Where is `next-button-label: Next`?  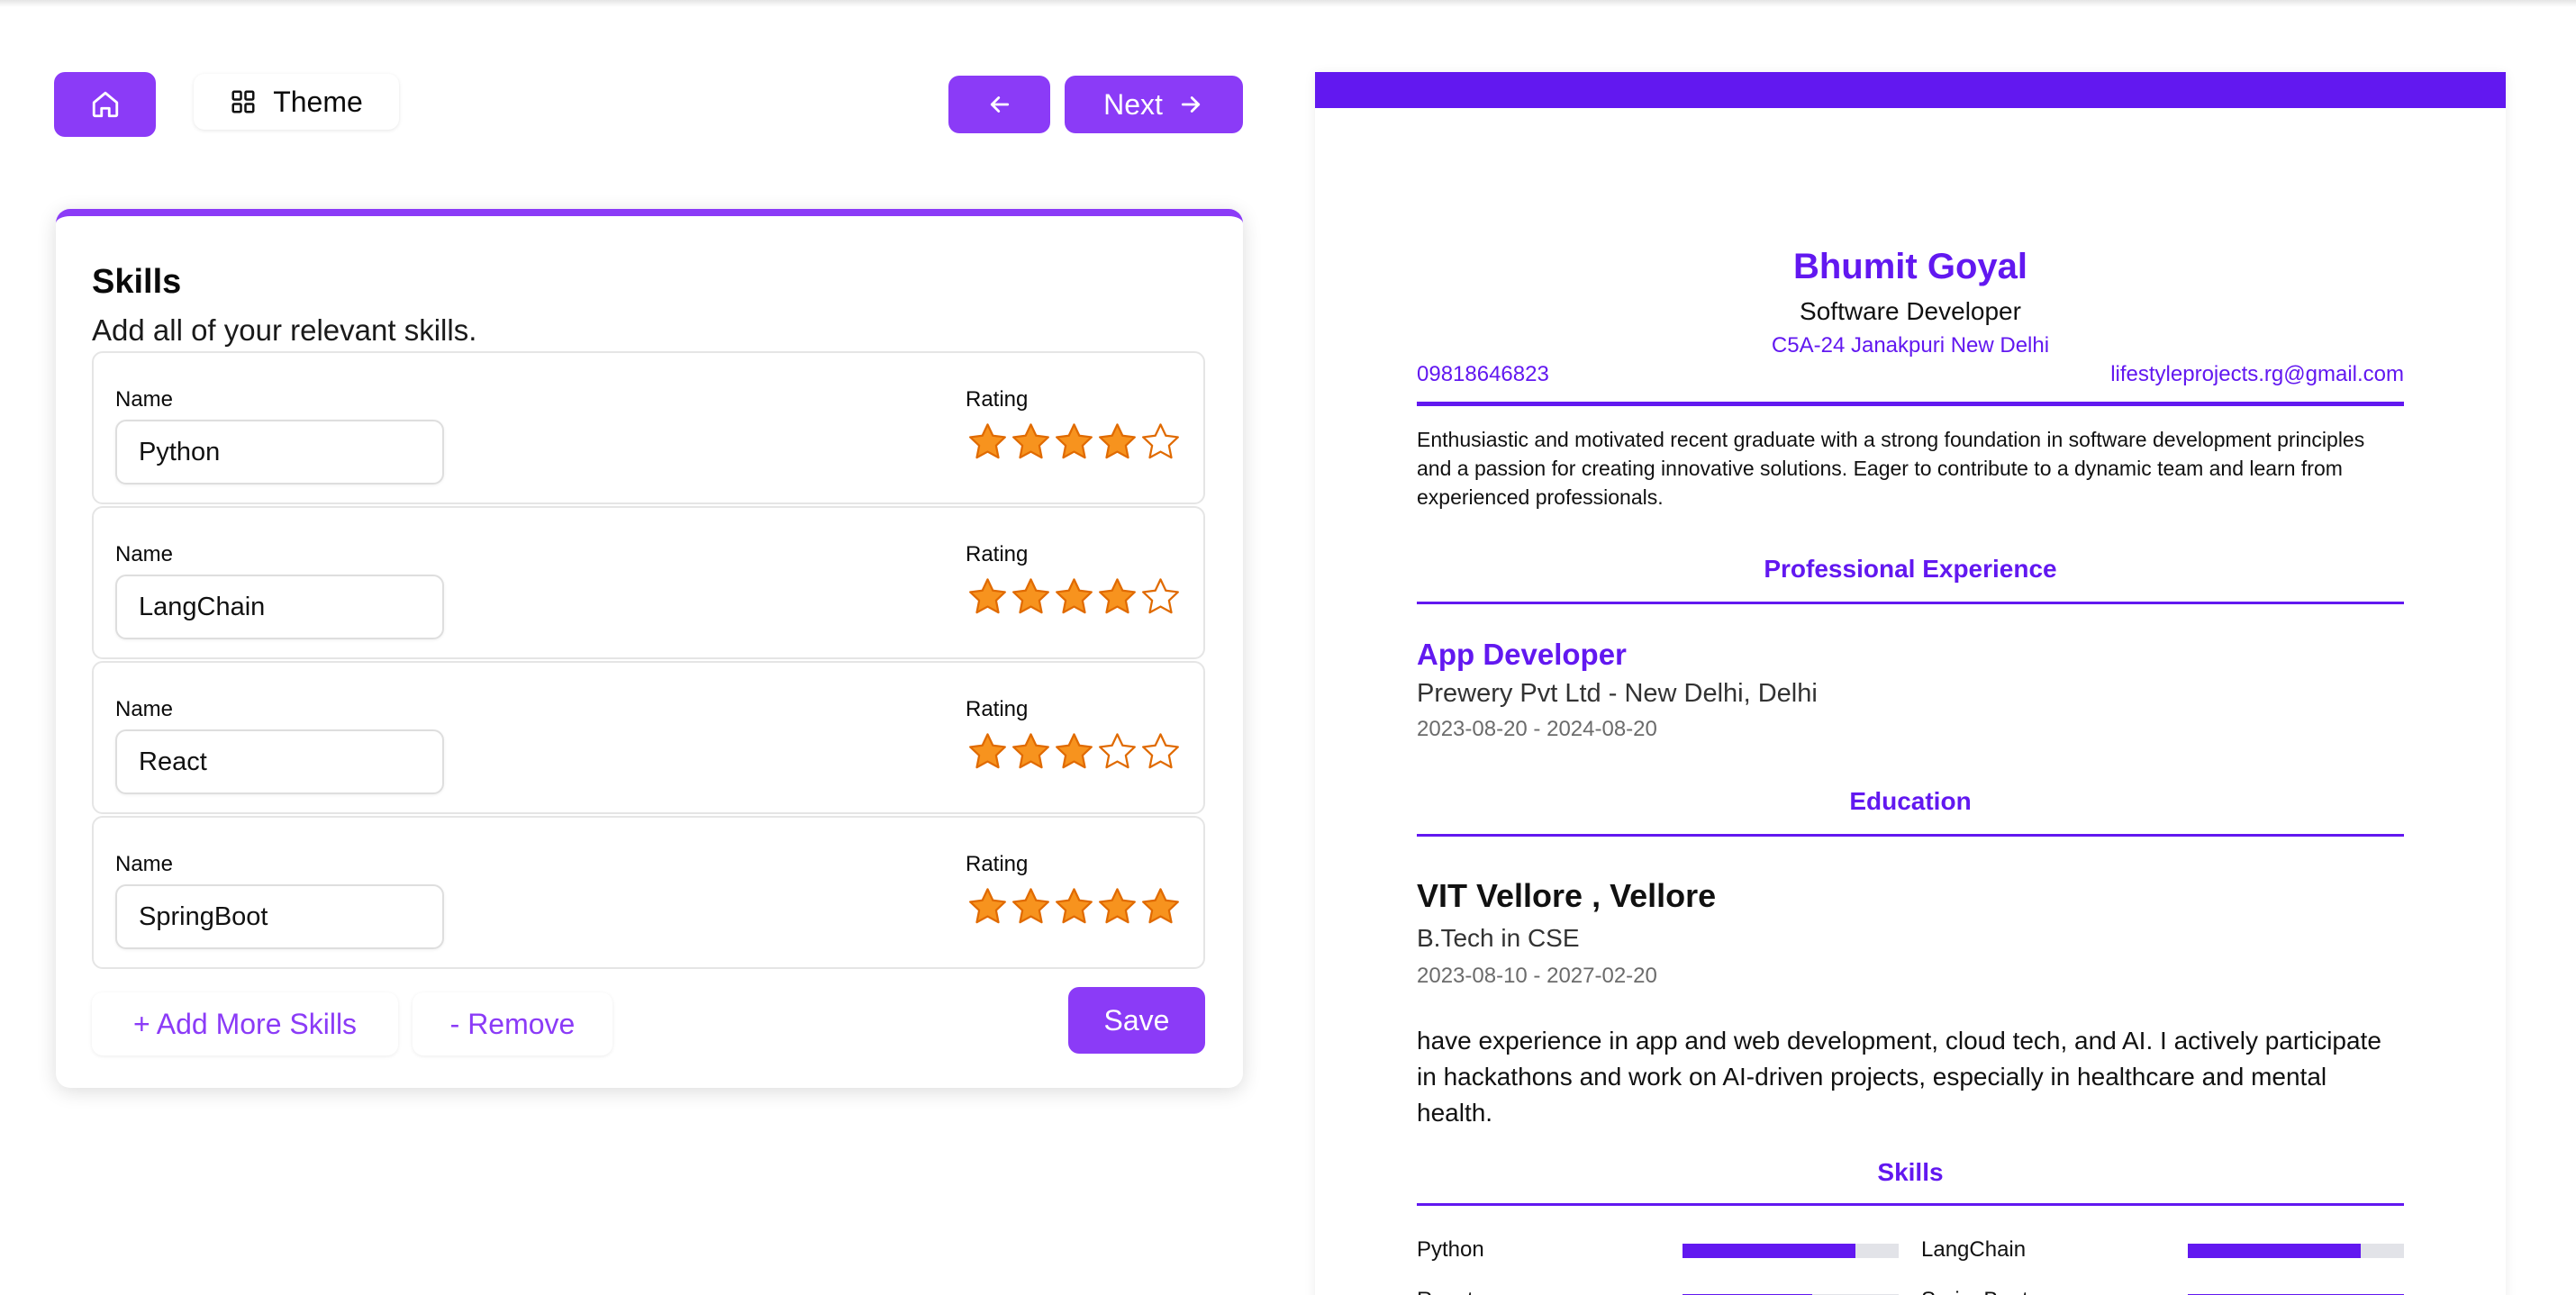 next-button-label: Next is located at coordinates (1133, 104).